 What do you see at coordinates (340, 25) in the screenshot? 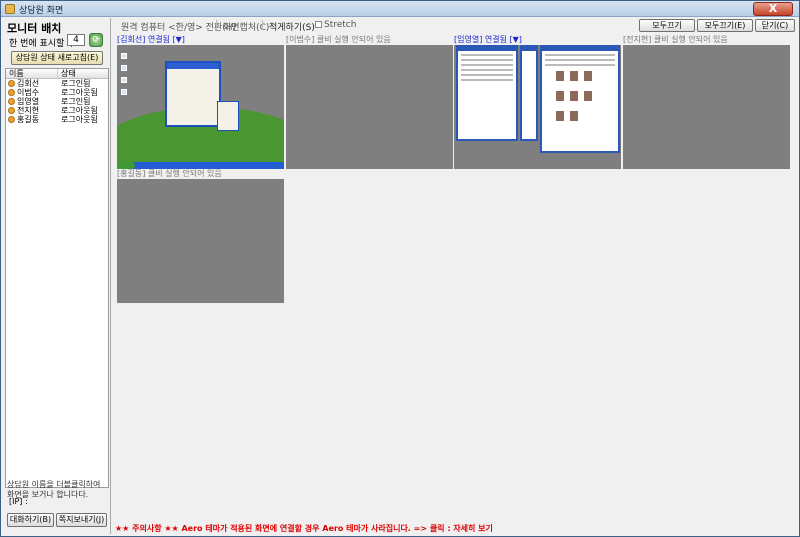
I see `stretch-label: Stretch` at bounding box center [340, 25].